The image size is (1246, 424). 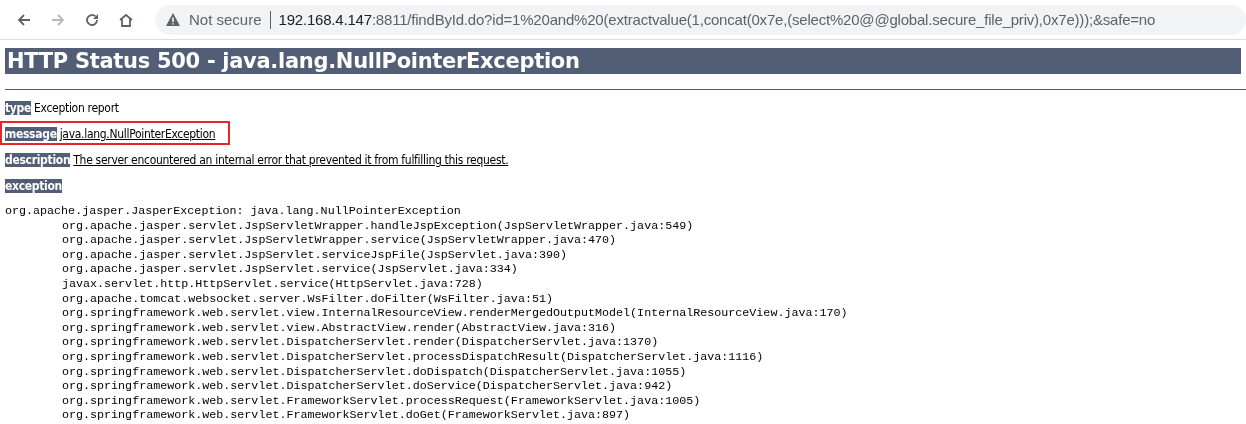 What do you see at coordinates (314, 255) in the screenshot?
I see `trace-line: org.apache.jasper.servlet.JspServlet.serviceJspFile(JspServlet.java:390)` at bounding box center [314, 255].